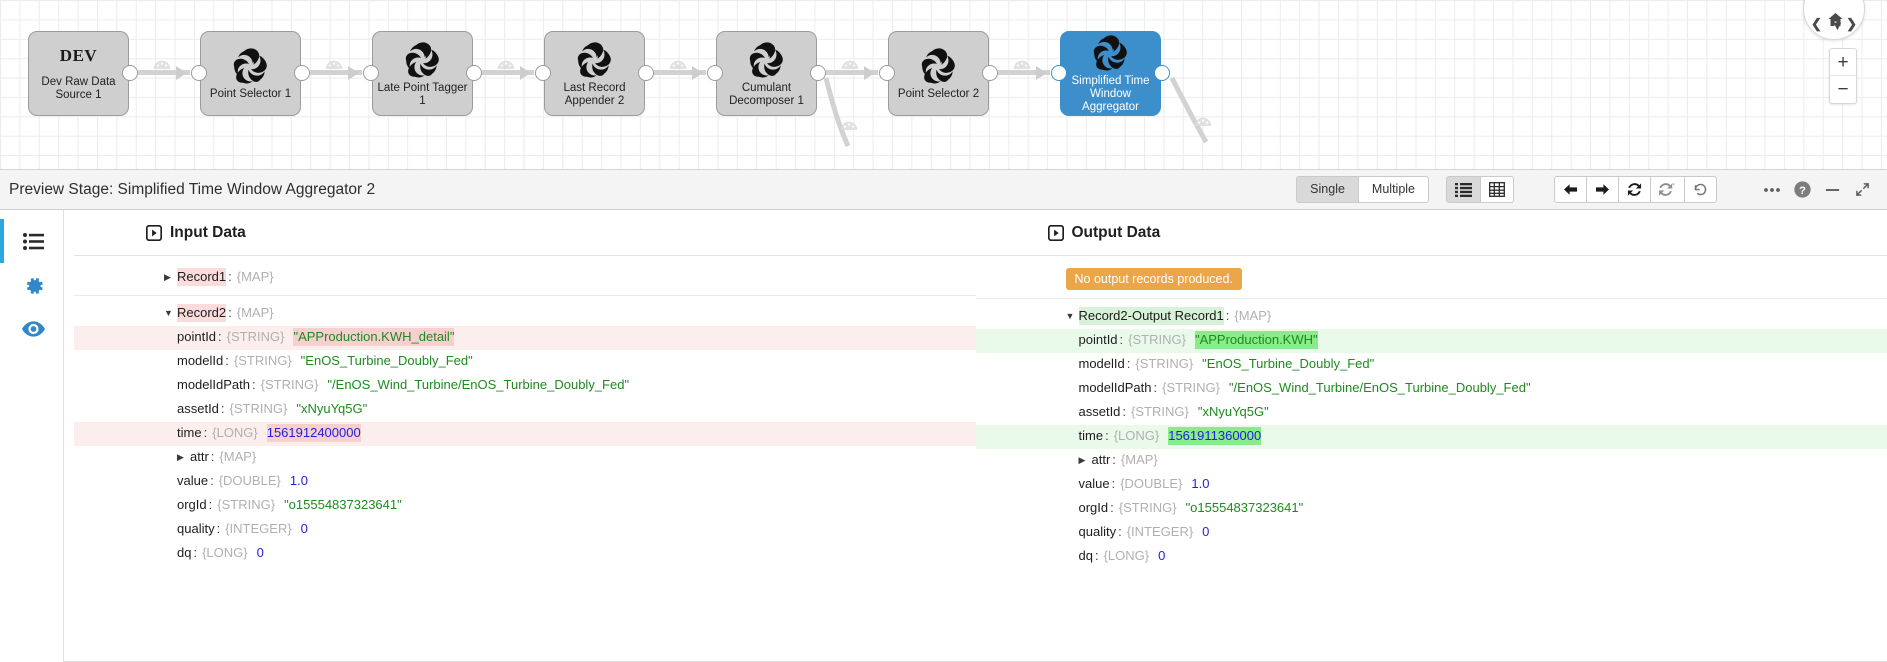  I want to click on field-key: dq, so click(1085, 555).